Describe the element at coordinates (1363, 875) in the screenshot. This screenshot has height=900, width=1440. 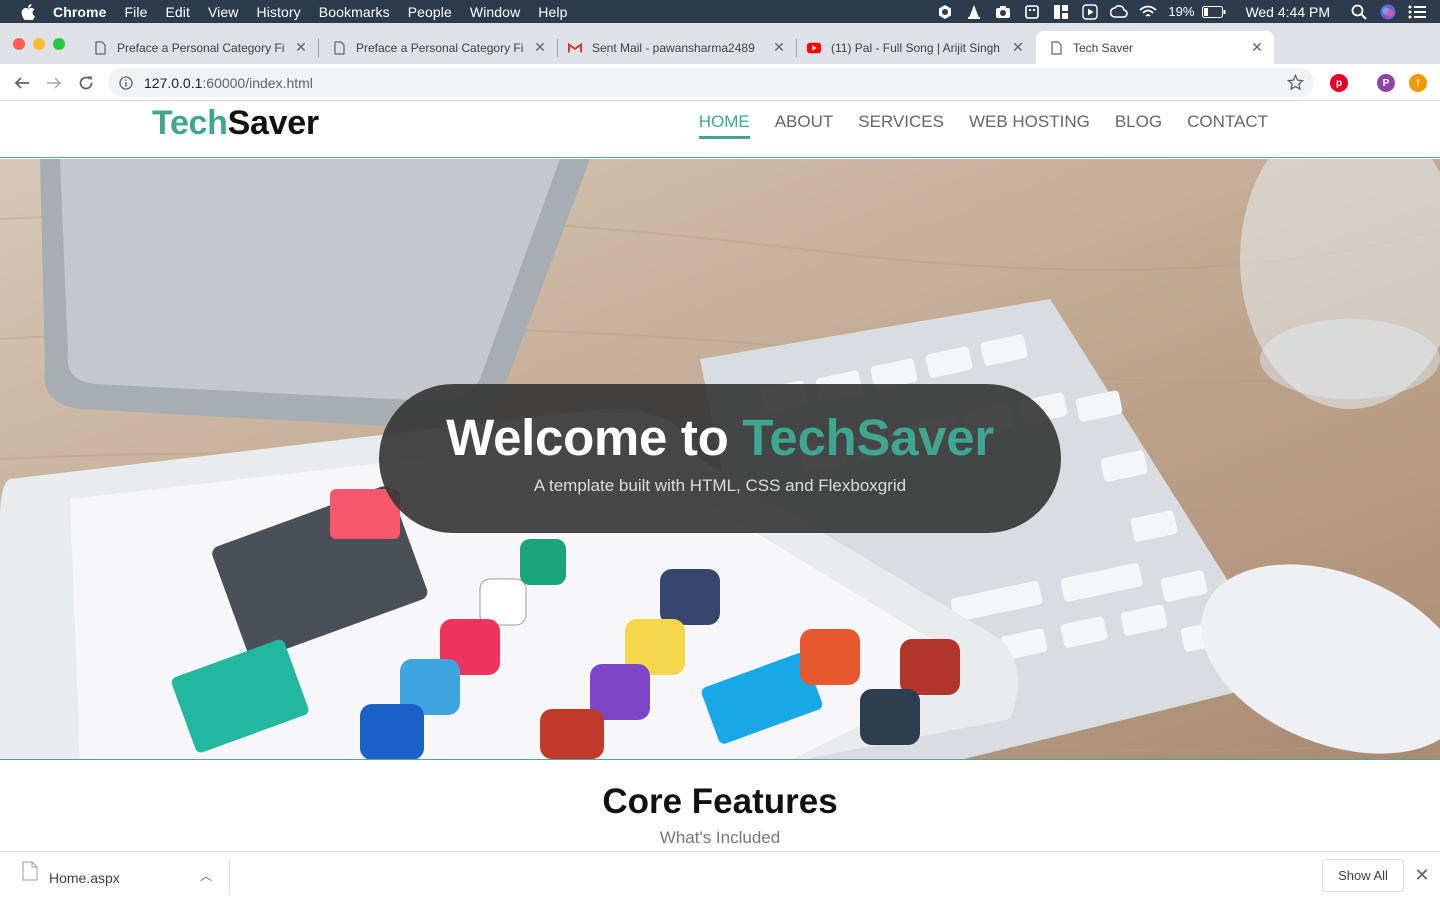
I see `show-all-downloads-button: Show All` at that location.